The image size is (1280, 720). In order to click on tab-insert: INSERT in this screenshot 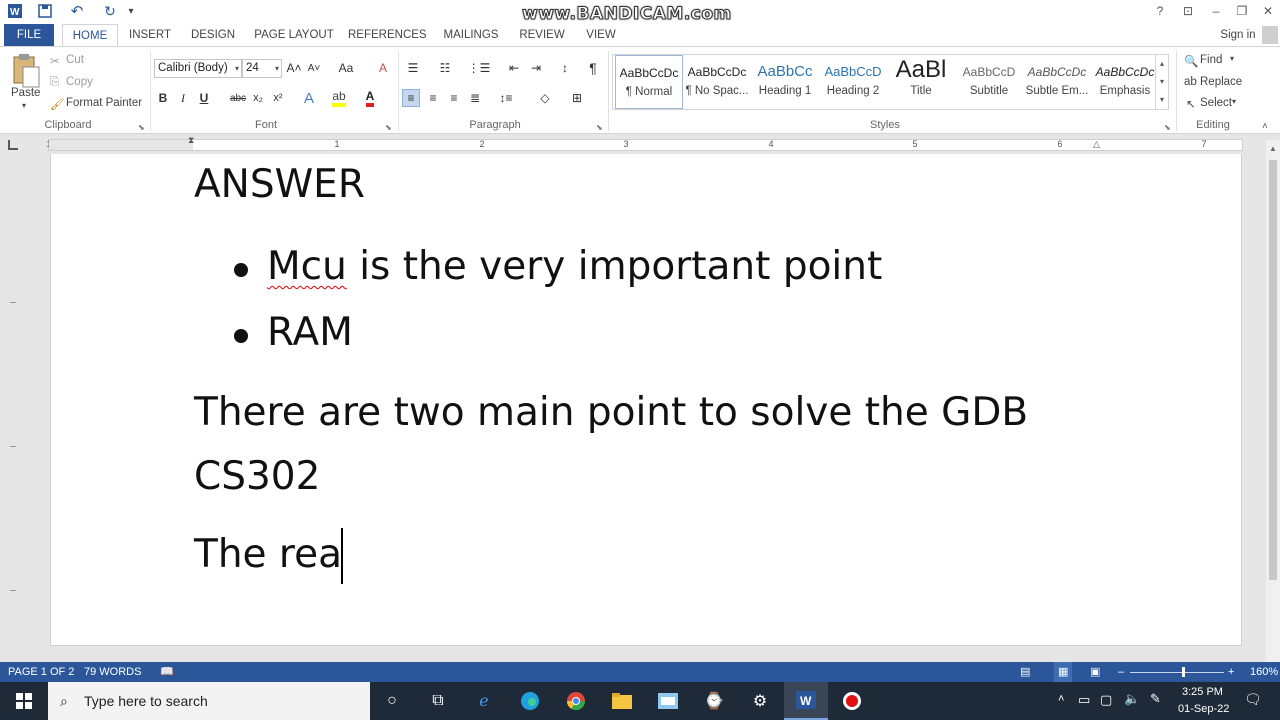, I will do `click(150, 35)`.